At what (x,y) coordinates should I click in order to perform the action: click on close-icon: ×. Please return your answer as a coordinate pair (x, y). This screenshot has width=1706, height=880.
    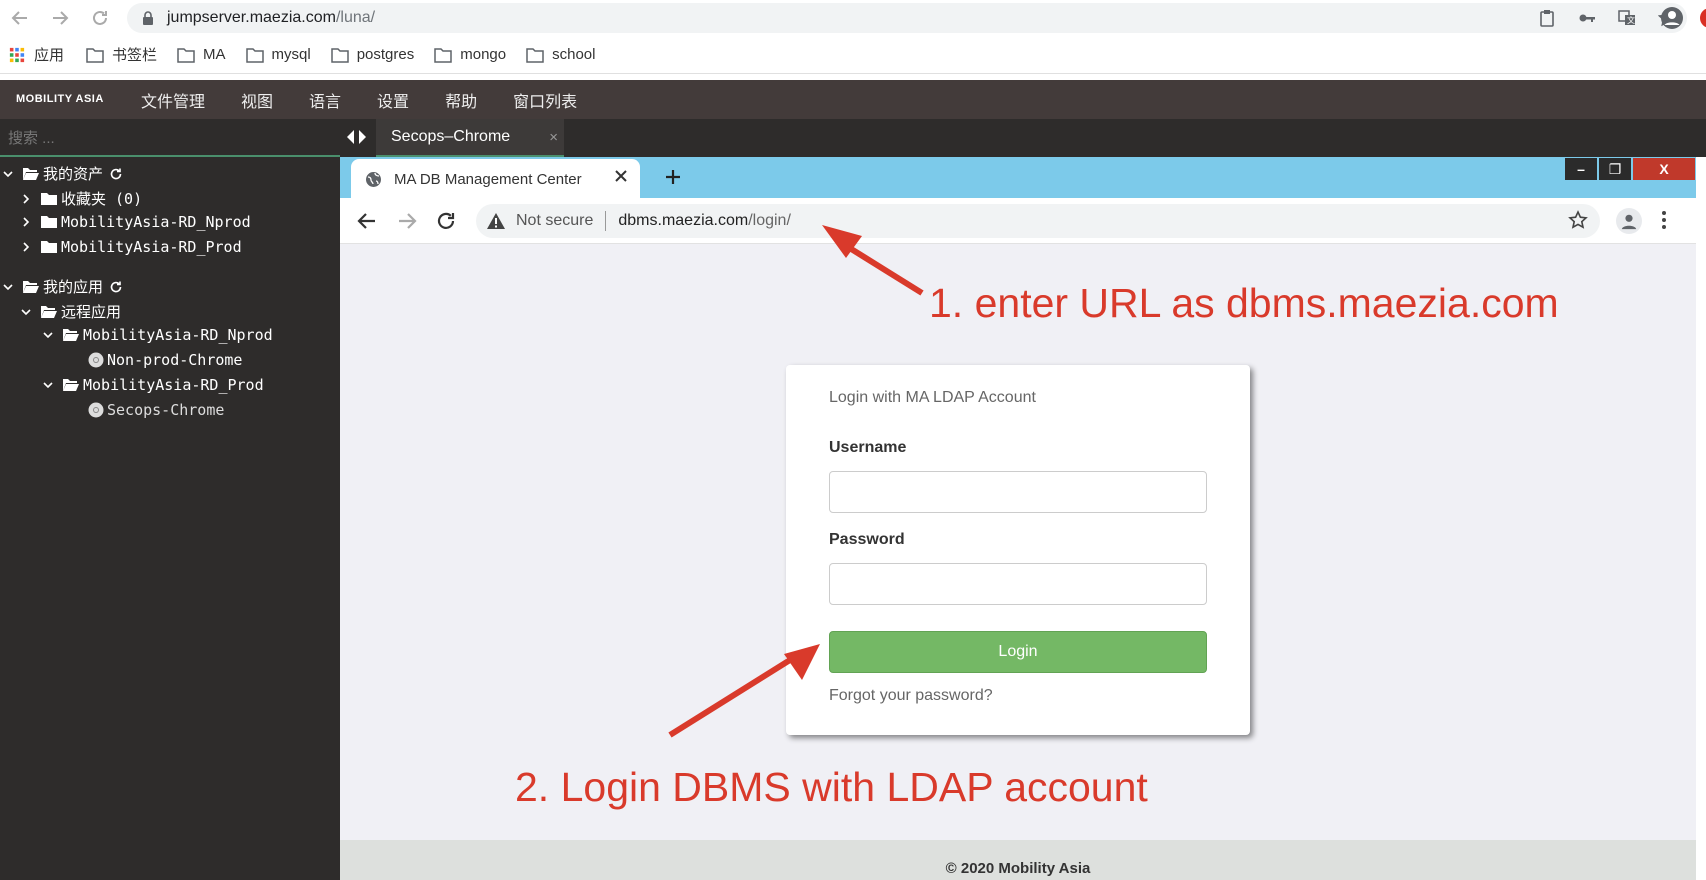
    Looking at the image, I should click on (553, 137).